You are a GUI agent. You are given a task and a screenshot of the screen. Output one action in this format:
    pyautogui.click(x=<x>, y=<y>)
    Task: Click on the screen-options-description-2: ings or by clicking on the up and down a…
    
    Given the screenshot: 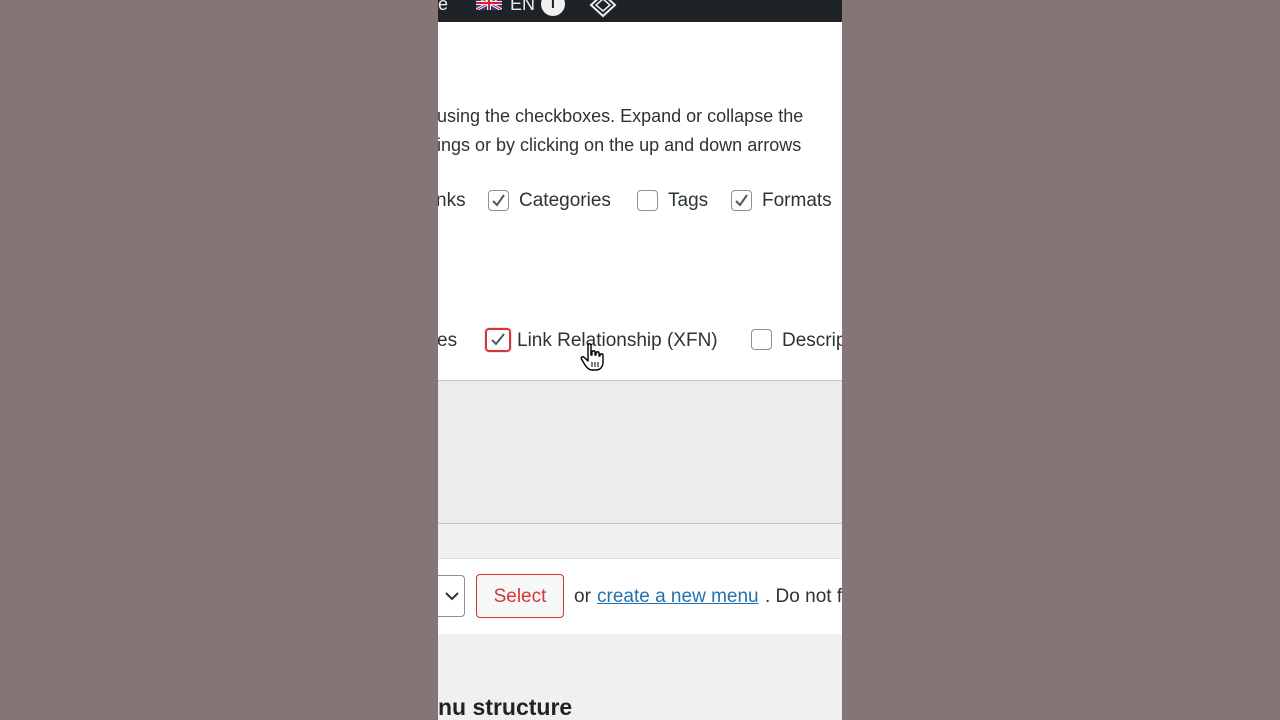 What is the action you would take?
    pyautogui.click(x=620, y=145)
    